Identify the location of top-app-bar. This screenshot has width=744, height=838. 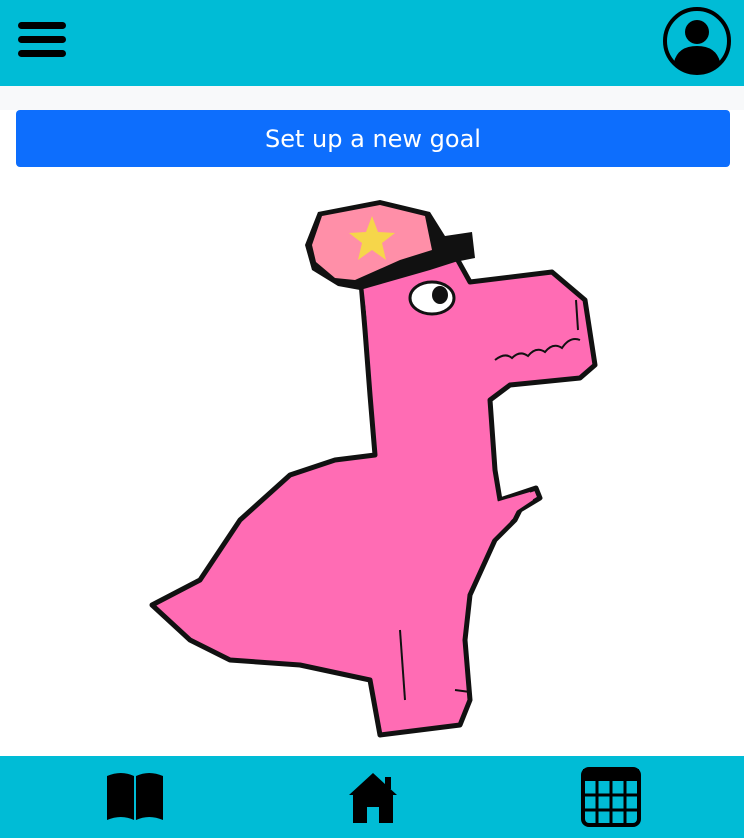
(372, 43).